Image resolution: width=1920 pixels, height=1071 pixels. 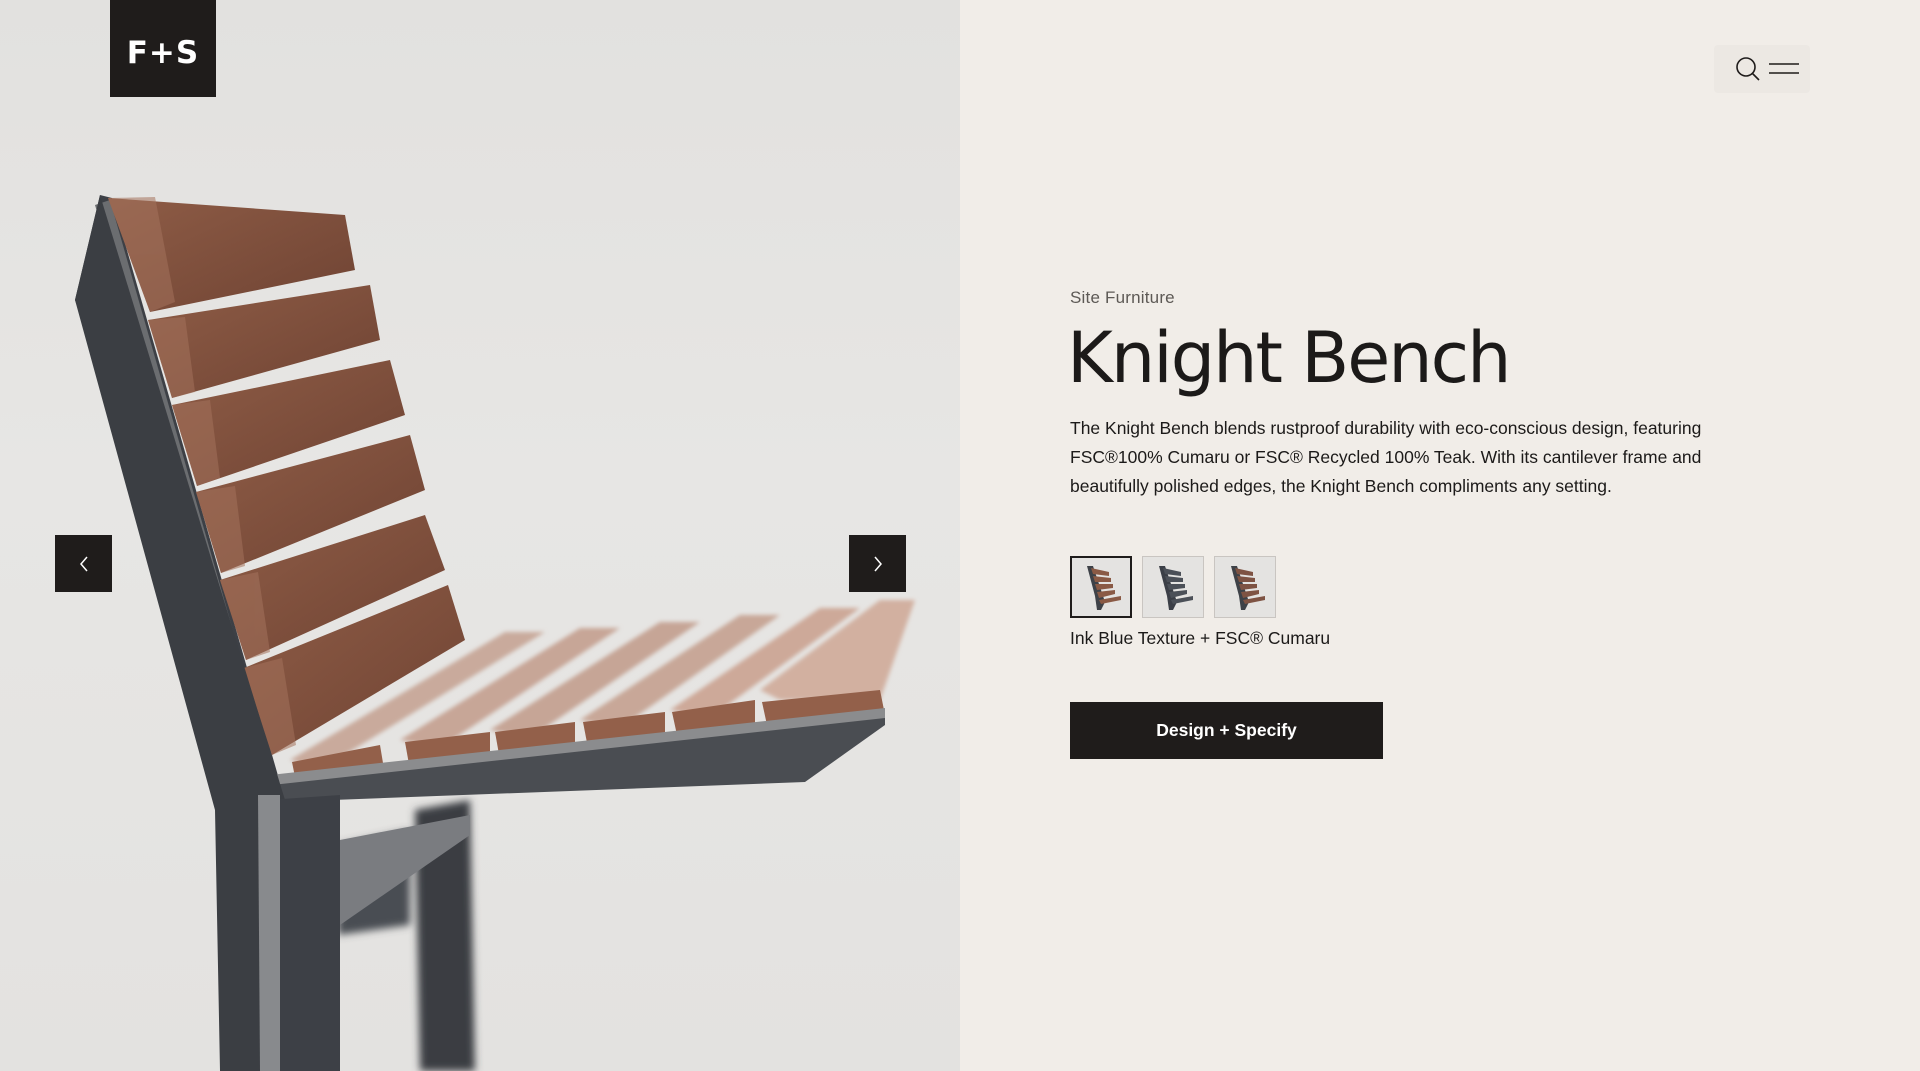 What do you see at coordinates (163, 52) in the screenshot?
I see `logo-text: F+S` at bounding box center [163, 52].